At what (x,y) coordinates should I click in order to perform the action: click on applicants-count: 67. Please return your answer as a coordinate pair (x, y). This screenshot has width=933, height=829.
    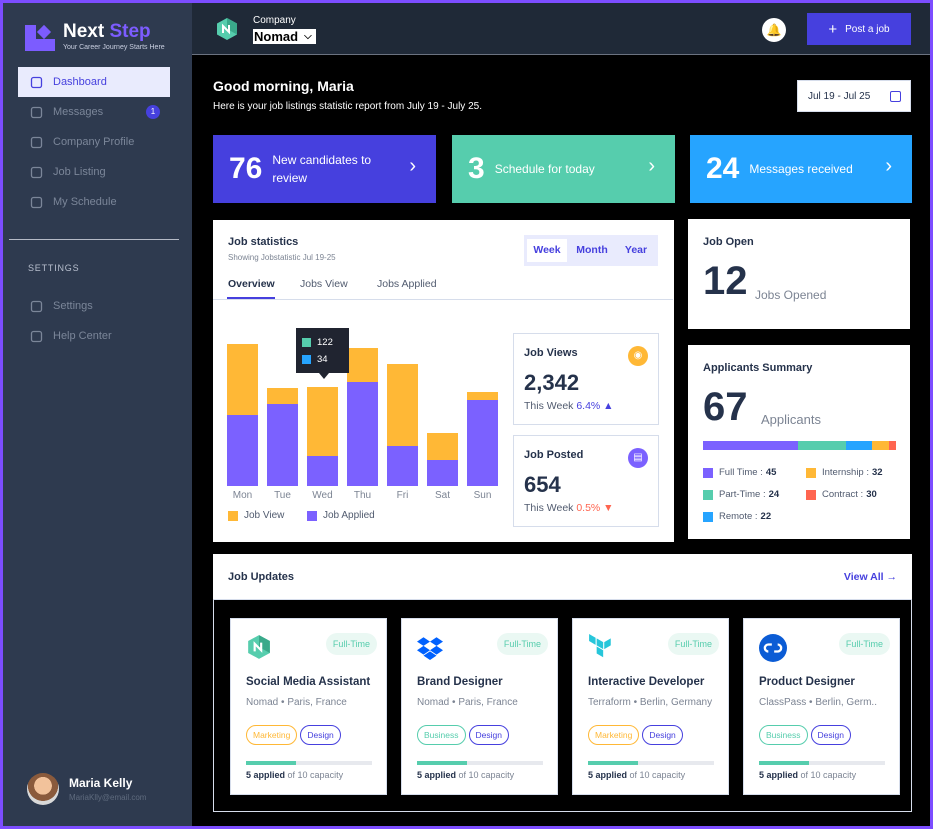
    Looking at the image, I should click on (725, 407).